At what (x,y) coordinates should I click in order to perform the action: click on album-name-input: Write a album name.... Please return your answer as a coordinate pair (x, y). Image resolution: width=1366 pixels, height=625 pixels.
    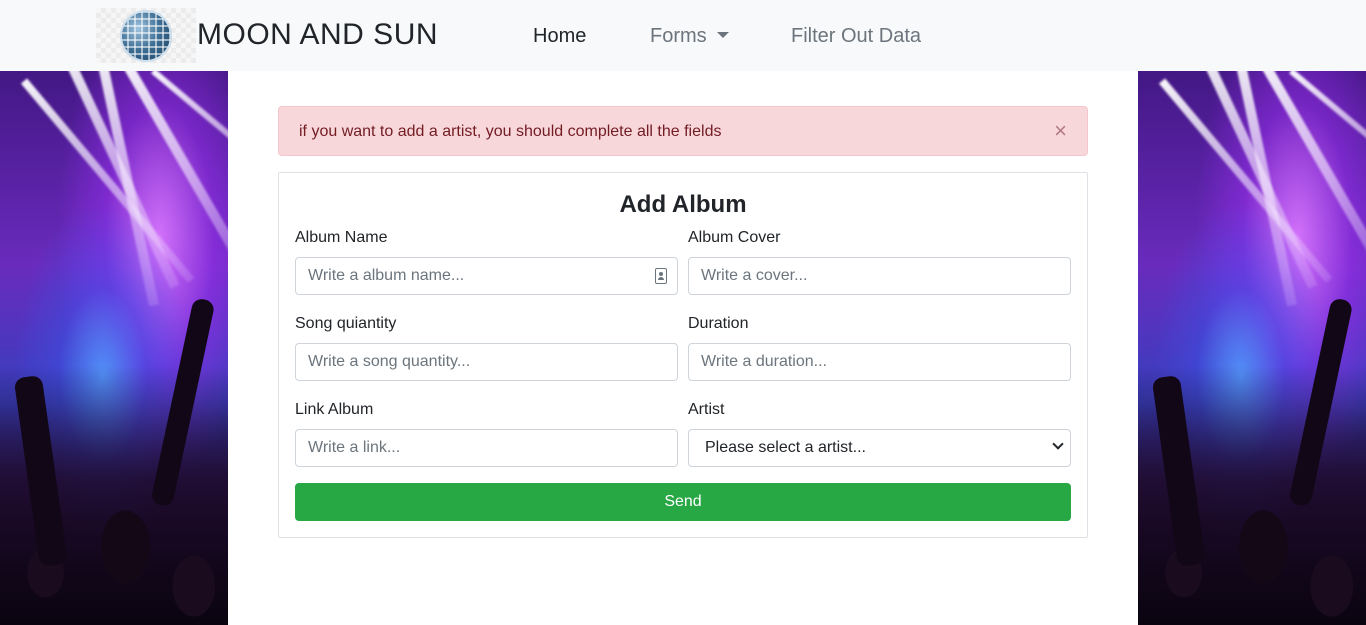
    Looking at the image, I should click on (486, 276).